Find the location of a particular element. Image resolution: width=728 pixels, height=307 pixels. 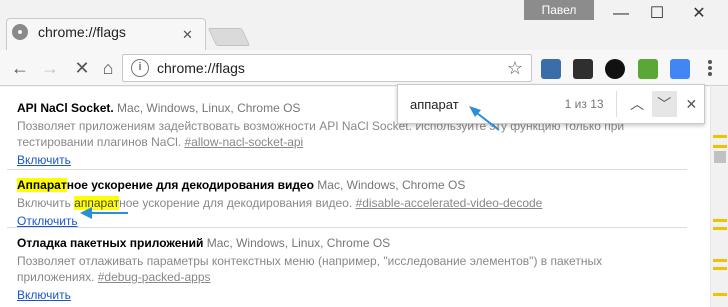

minimize-button: — is located at coordinates (621, 14).